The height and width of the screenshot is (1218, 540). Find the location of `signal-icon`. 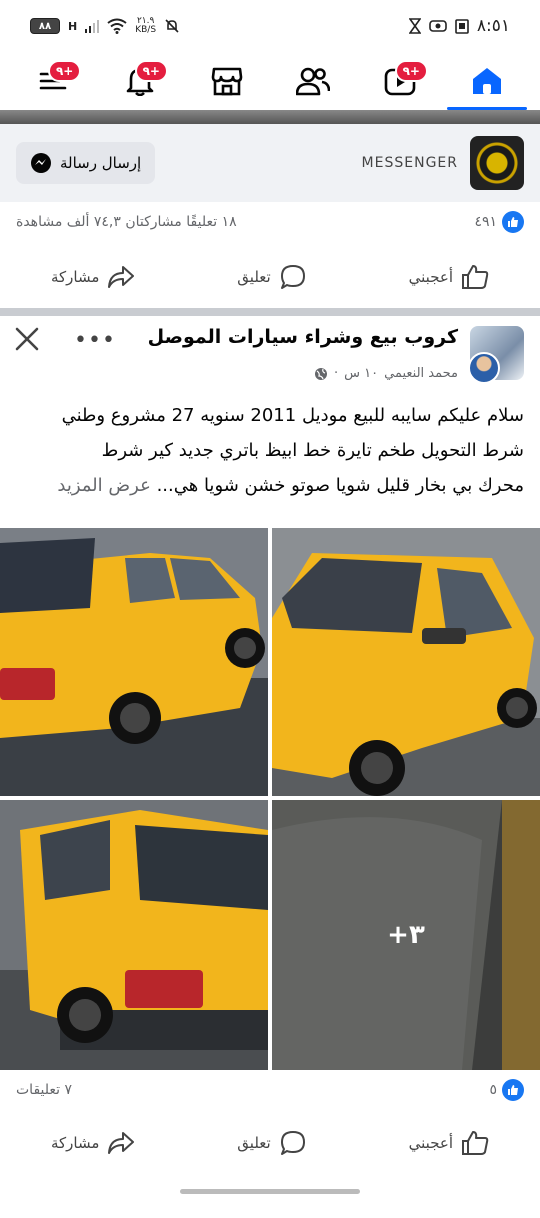

signal-icon is located at coordinates (92, 26).